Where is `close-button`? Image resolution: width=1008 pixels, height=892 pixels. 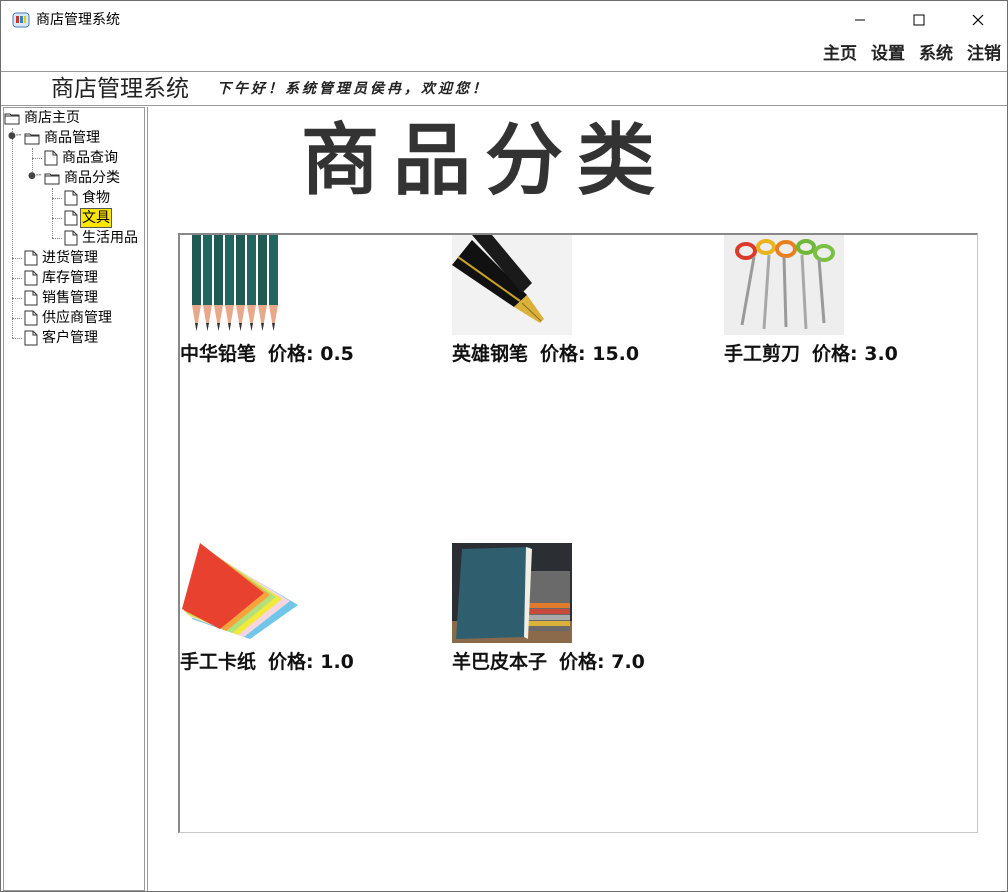 close-button is located at coordinates (978, 20).